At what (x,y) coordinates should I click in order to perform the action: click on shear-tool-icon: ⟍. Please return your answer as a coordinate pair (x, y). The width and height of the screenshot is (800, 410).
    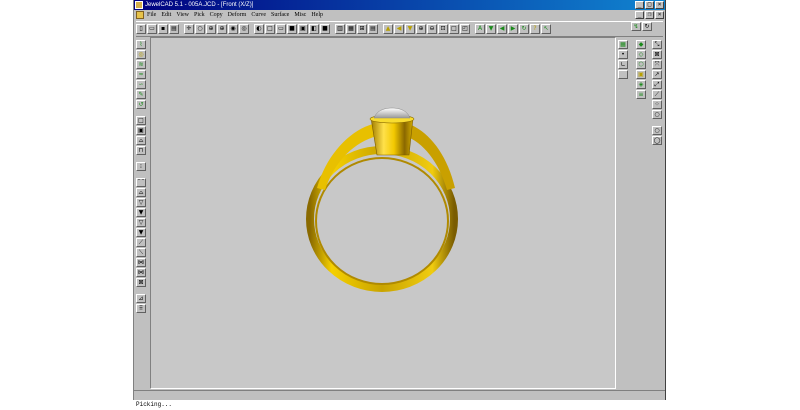
    Looking at the image, I should click on (141, 252).